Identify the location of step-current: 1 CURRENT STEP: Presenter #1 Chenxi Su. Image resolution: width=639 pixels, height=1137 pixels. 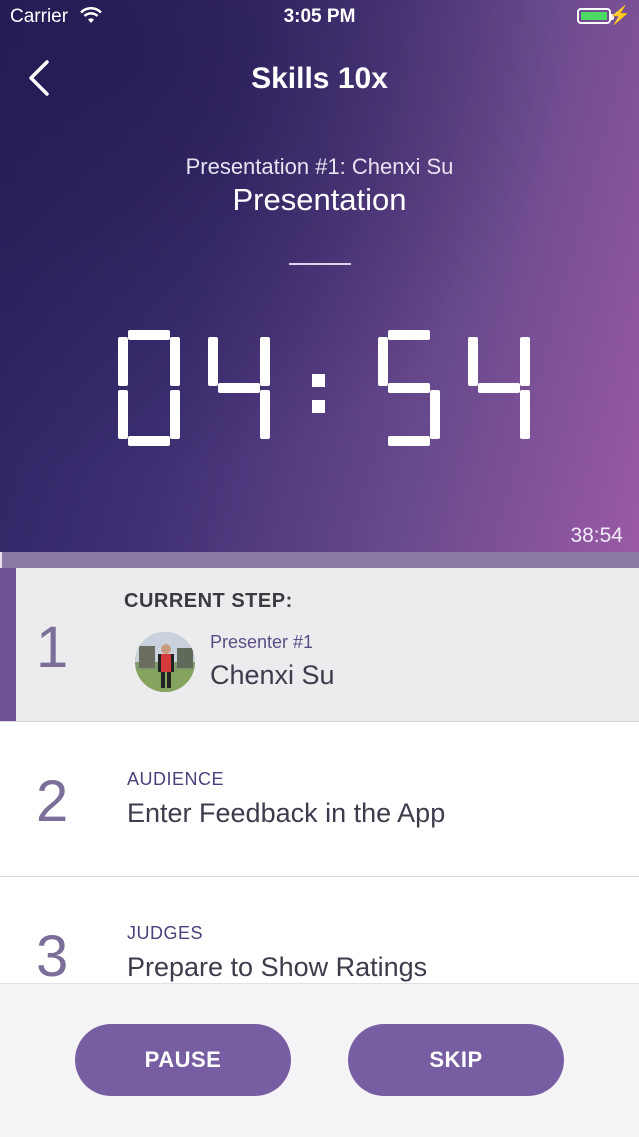
(319, 645).